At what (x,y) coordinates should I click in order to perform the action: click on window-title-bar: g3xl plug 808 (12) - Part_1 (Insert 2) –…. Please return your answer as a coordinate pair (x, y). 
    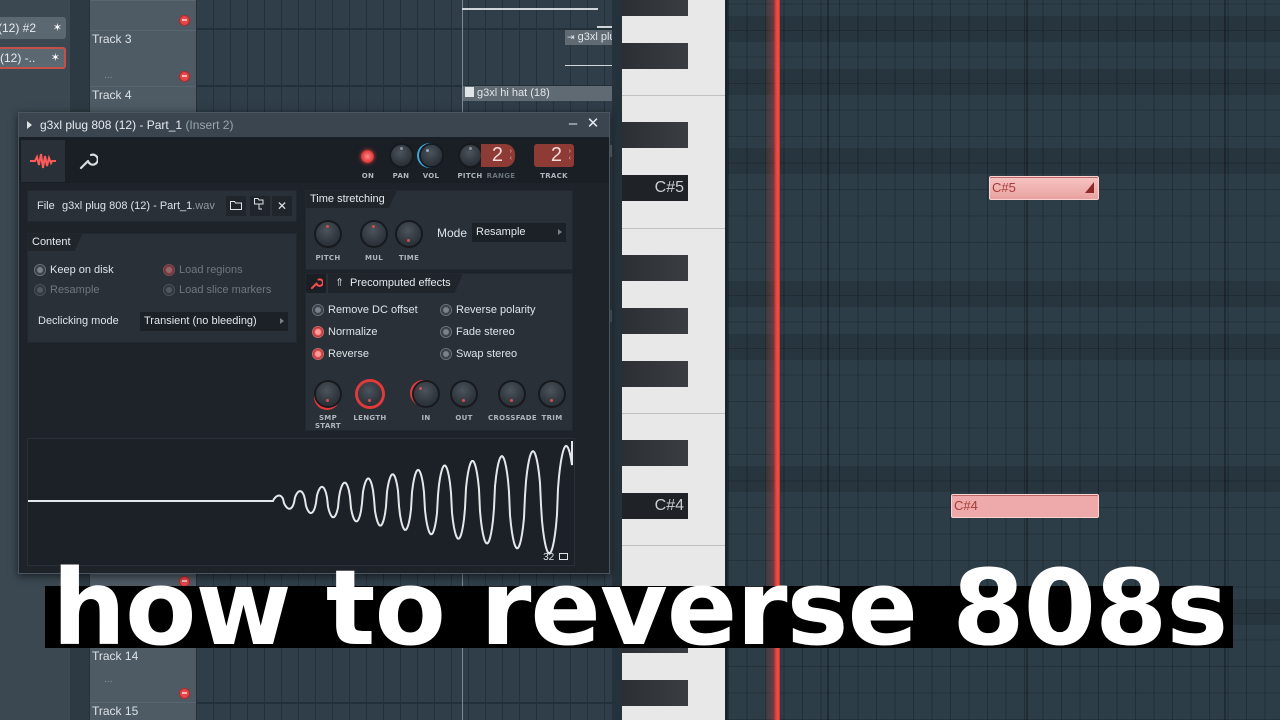
    Looking at the image, I should click on (314, 125).